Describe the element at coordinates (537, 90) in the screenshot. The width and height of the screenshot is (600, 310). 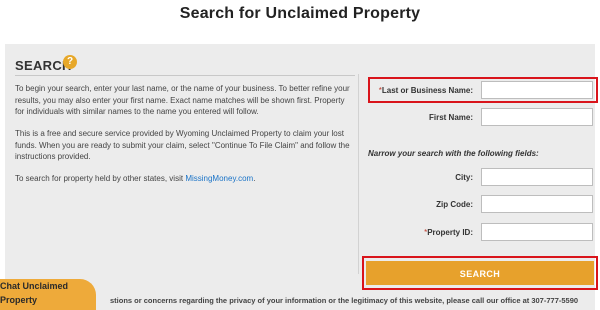
I see `last-name-input` at that location.